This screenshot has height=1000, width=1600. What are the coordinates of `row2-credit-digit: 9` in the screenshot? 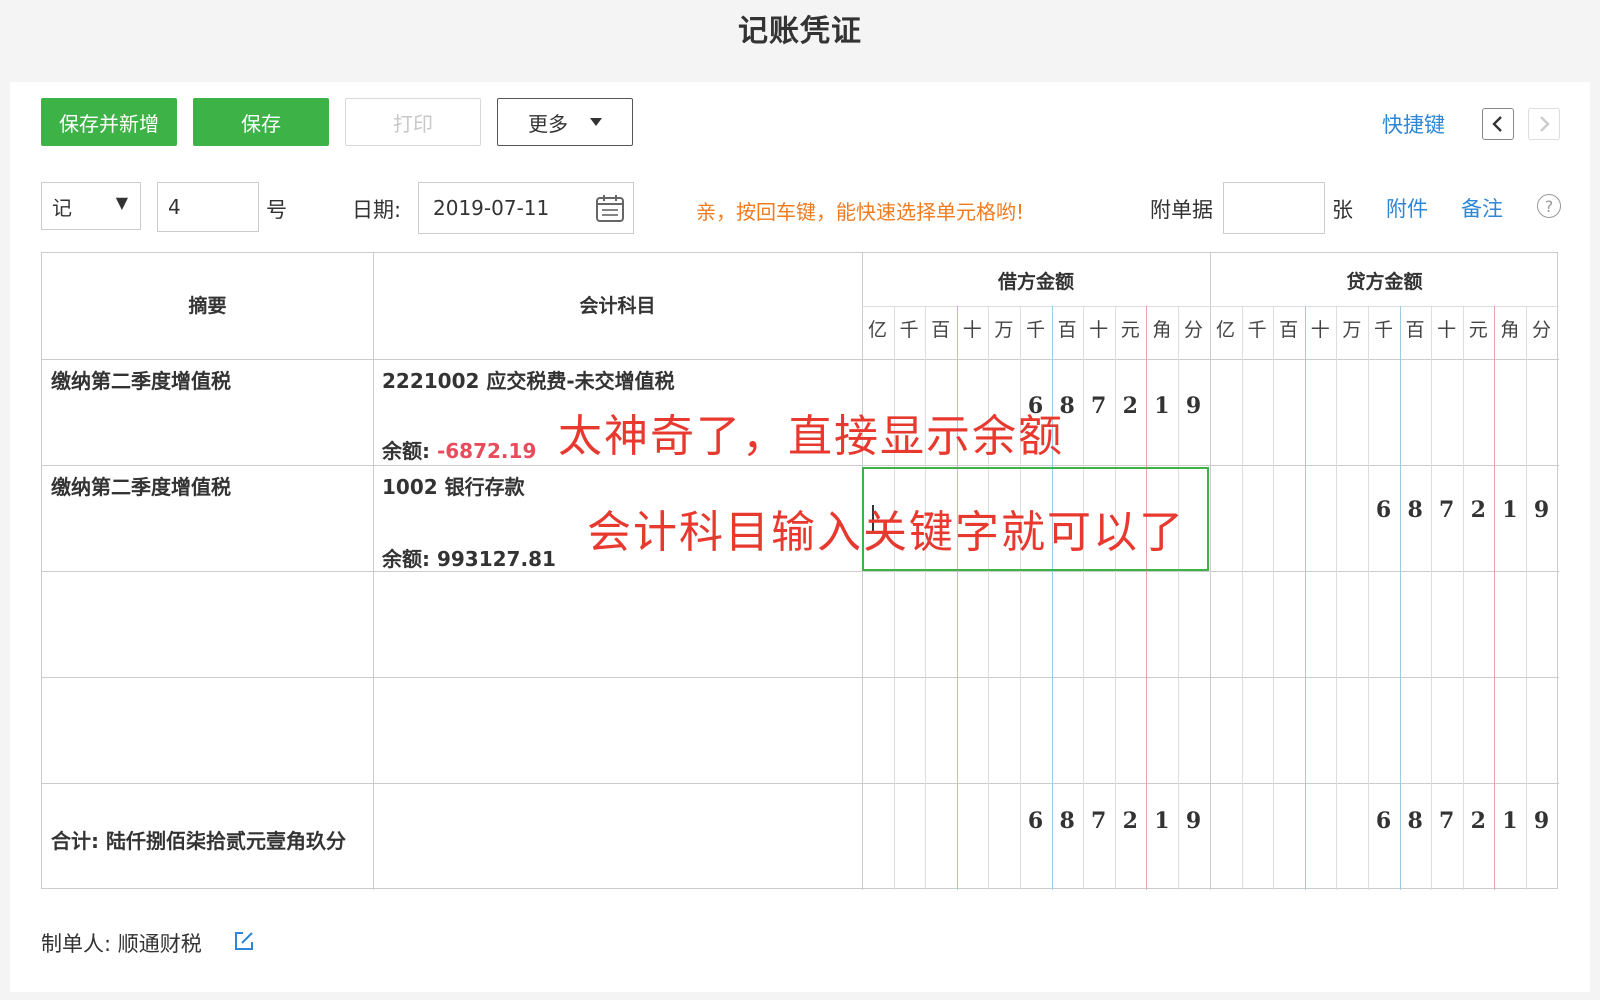 It's located at (1541, 510).